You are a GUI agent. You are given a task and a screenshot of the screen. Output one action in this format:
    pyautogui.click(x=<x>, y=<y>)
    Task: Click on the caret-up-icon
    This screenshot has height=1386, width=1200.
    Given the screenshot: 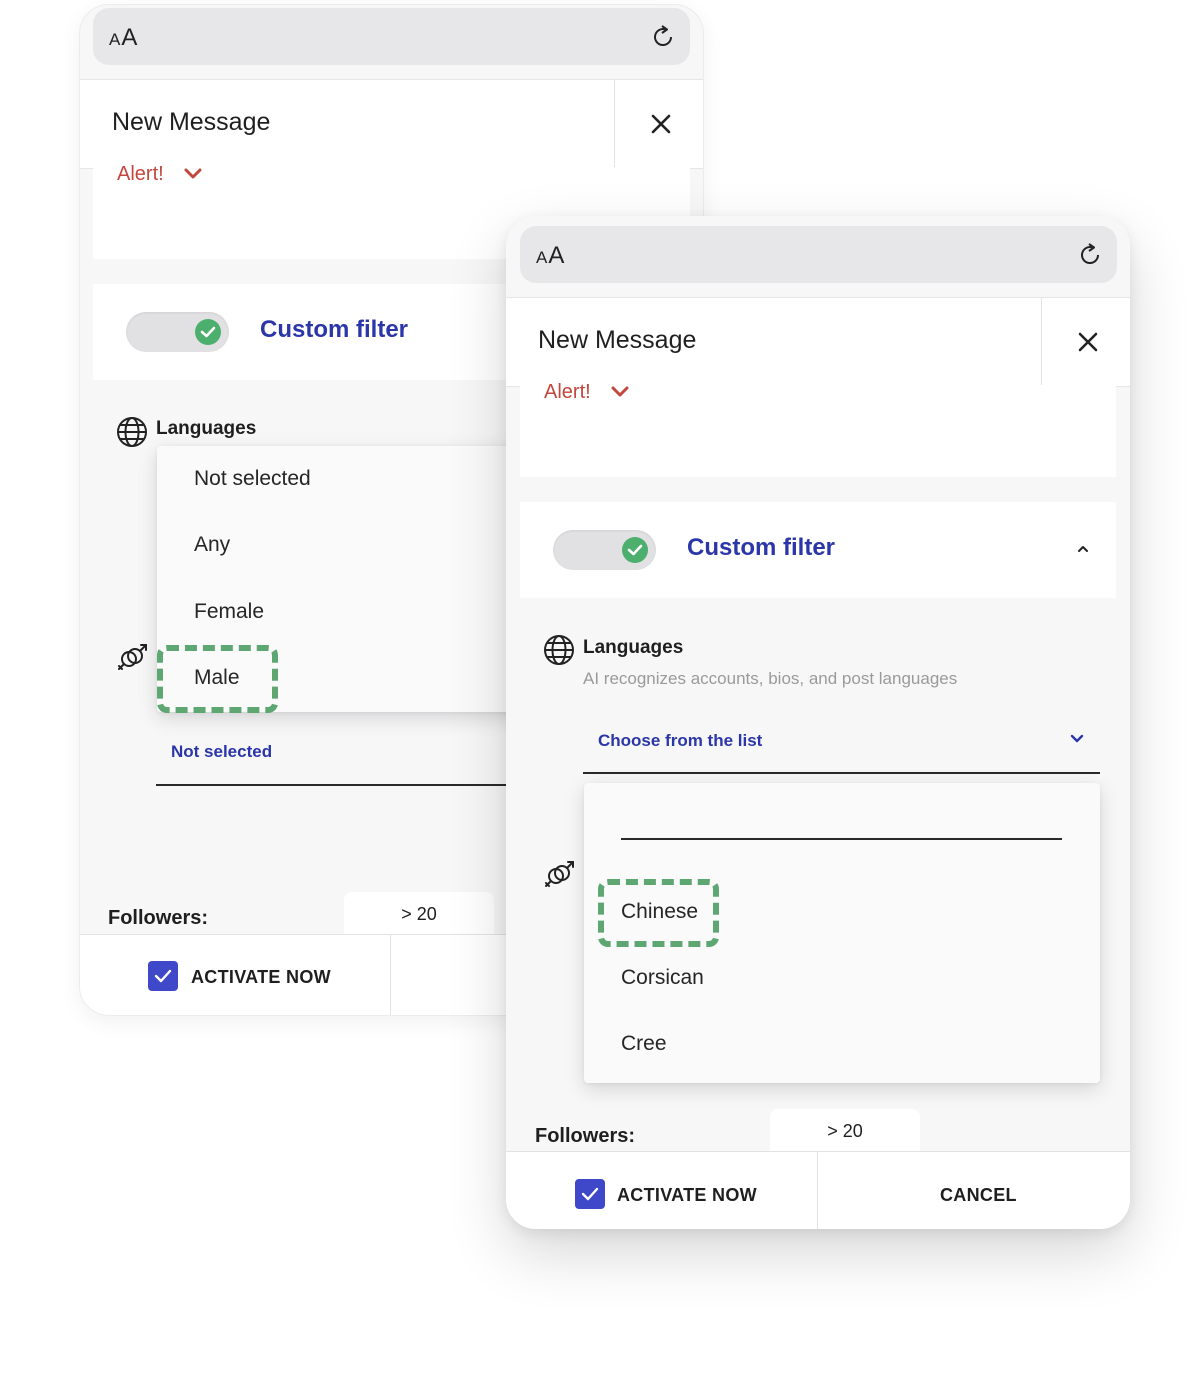 What is the action you would take?
    pyautogui.click(x=1083, y=548)
    